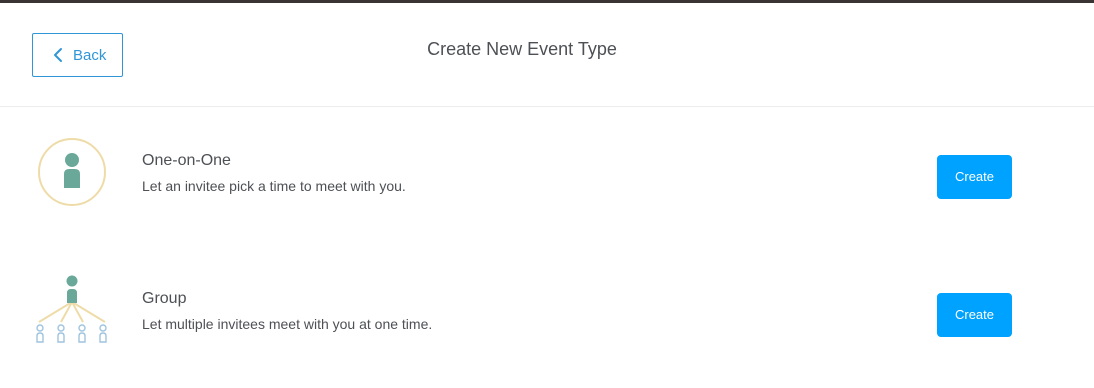  I want to click on create-one-on-one-button: Create, so click(974, 177).